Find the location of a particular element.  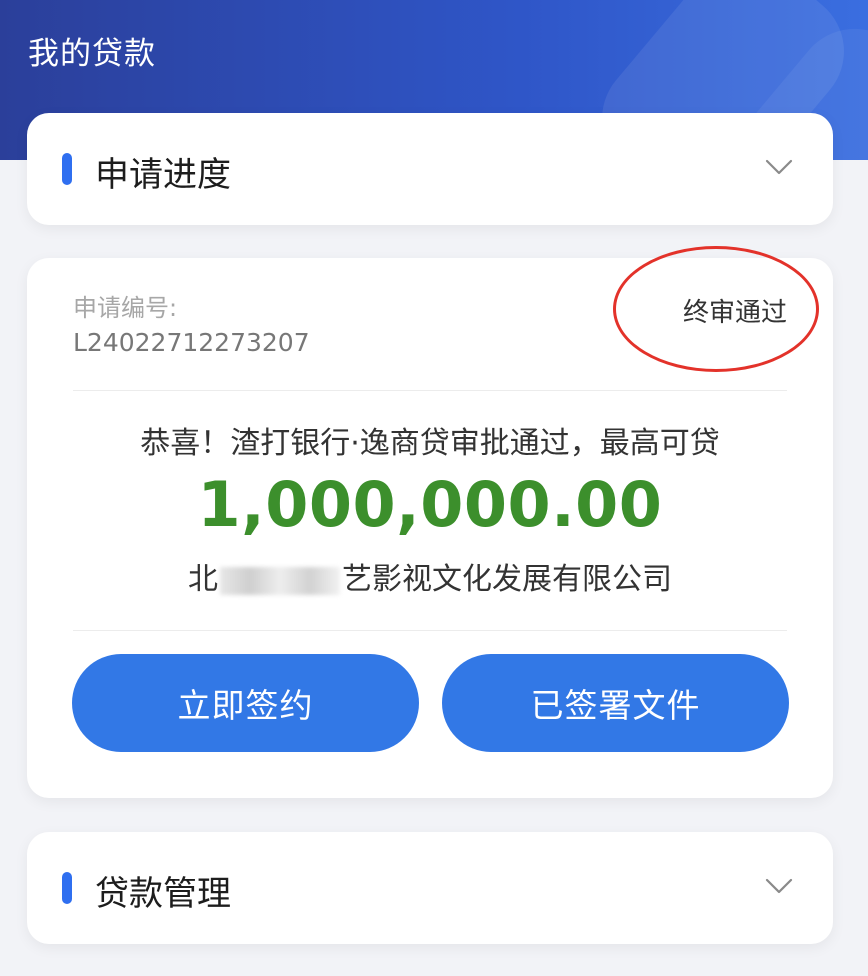

section-title: 贷款管理 is located at coordinates (163, 894).